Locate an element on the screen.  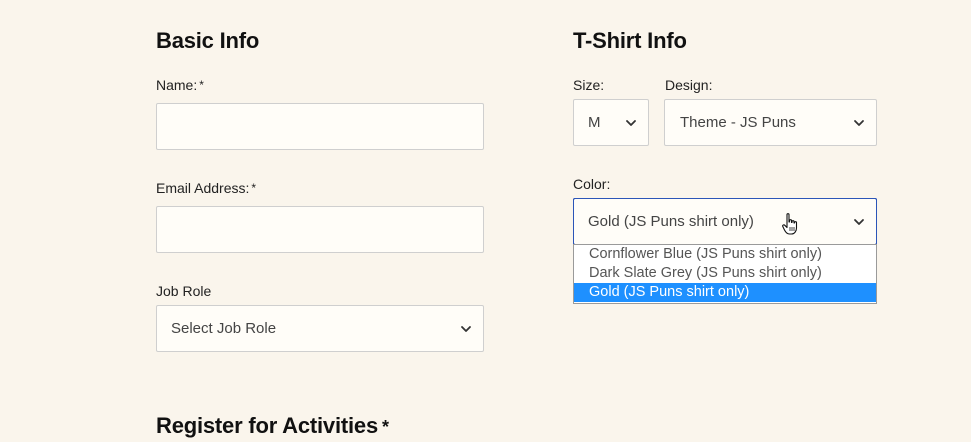
design-select: Theme - JS Puns is located at coordinates (770, 122).